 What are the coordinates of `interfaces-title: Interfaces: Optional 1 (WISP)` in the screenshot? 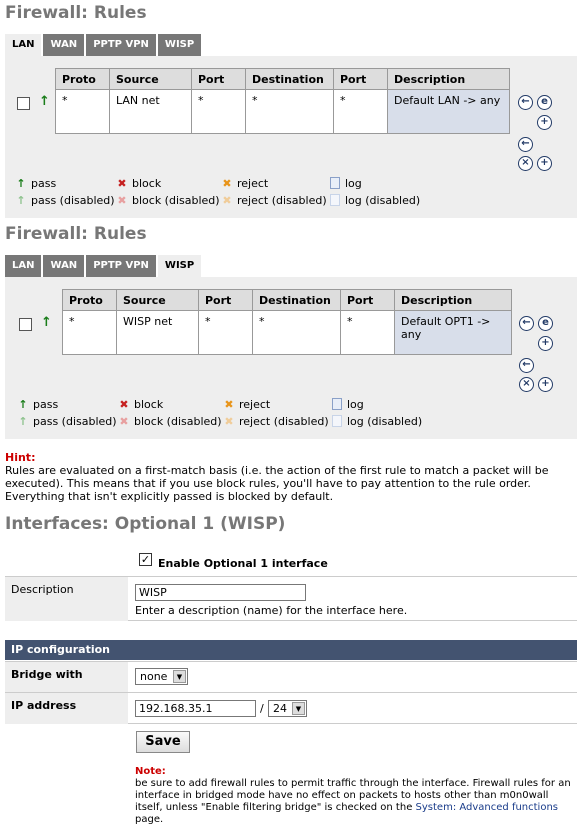 It's located at (145, 524).